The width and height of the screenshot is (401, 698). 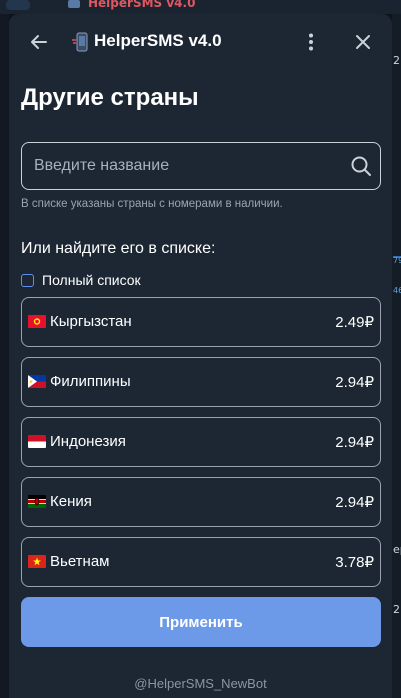 What do you see at coordinates (90, 381) in the screenshot?
I see `country-name: Филиппины` at bounding box center [90, 381].